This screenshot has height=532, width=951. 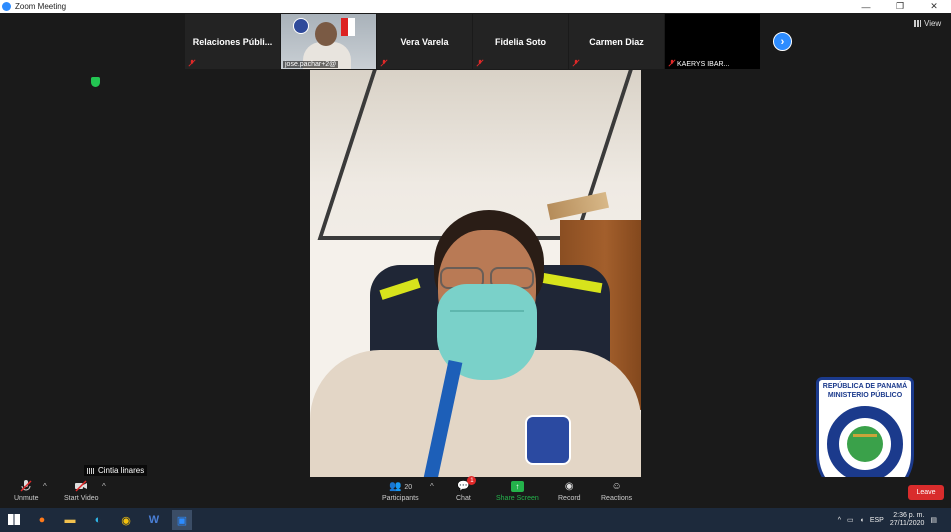 I want to click on title-bar: Zoom Meeting — ❐ ✕, so click(x=475, y=6).